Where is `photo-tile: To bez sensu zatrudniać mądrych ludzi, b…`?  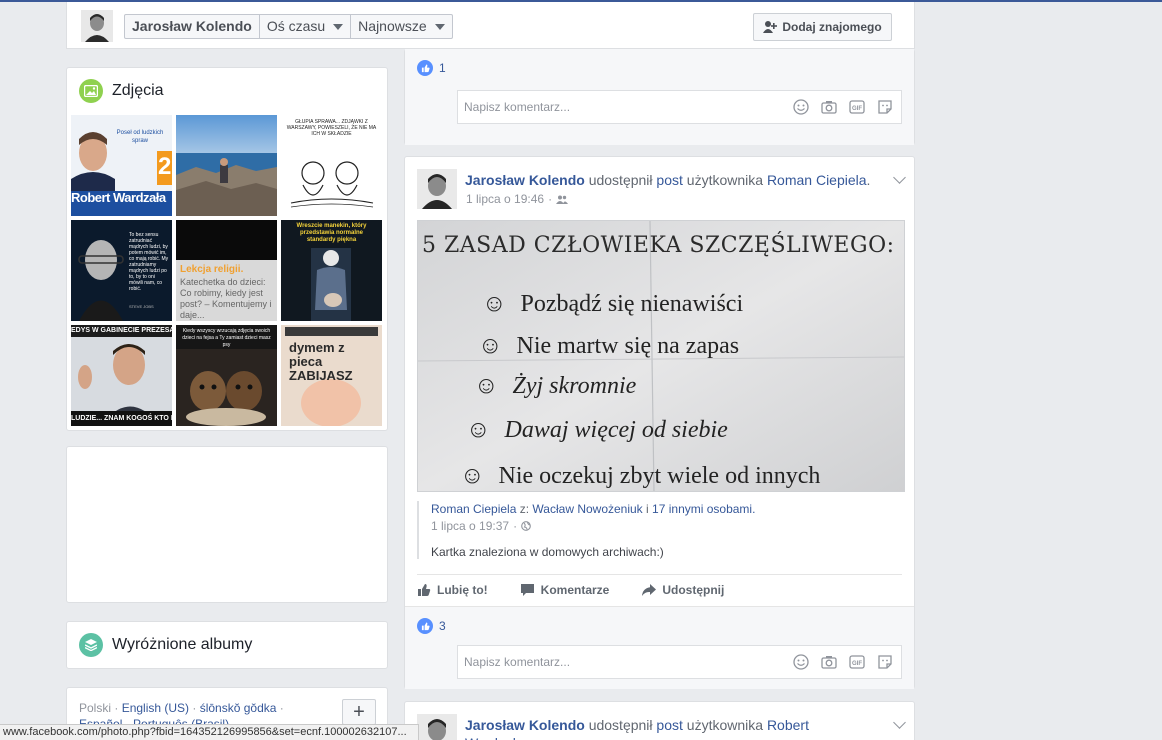
photo-tile: To bez sensu zatrudniać mądrych ludzi, b… is located at coordinates (121, 270).